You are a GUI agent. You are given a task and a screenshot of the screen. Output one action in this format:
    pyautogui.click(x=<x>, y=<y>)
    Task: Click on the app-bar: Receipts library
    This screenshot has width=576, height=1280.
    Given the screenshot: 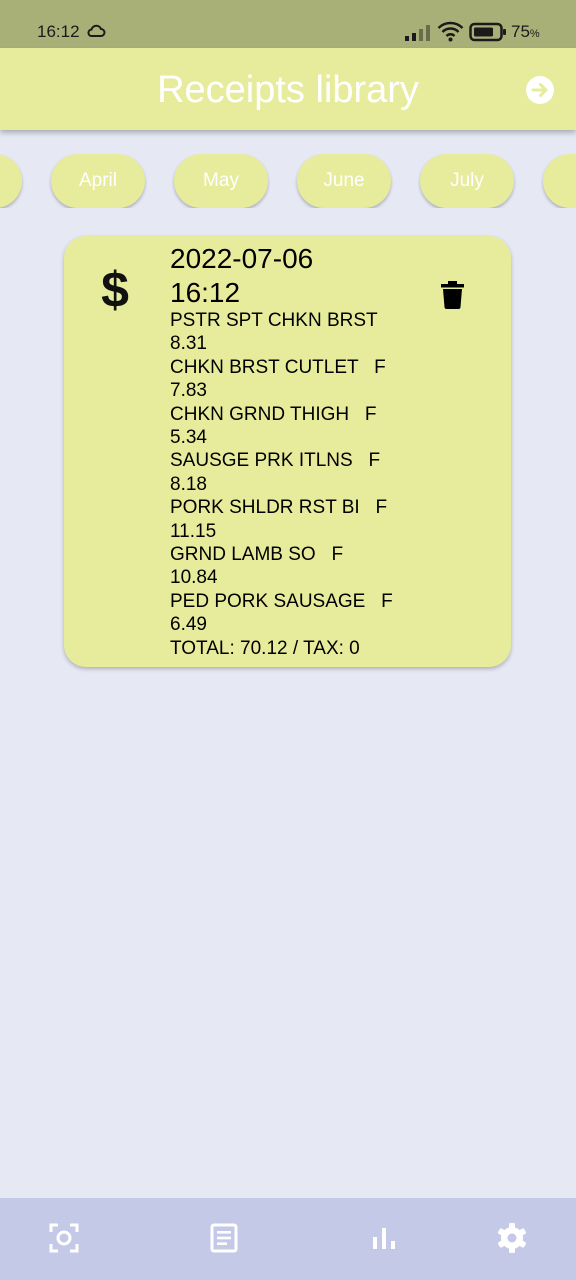 What is the action you would take?
    pyautogui.click(x=288, y=89)
    